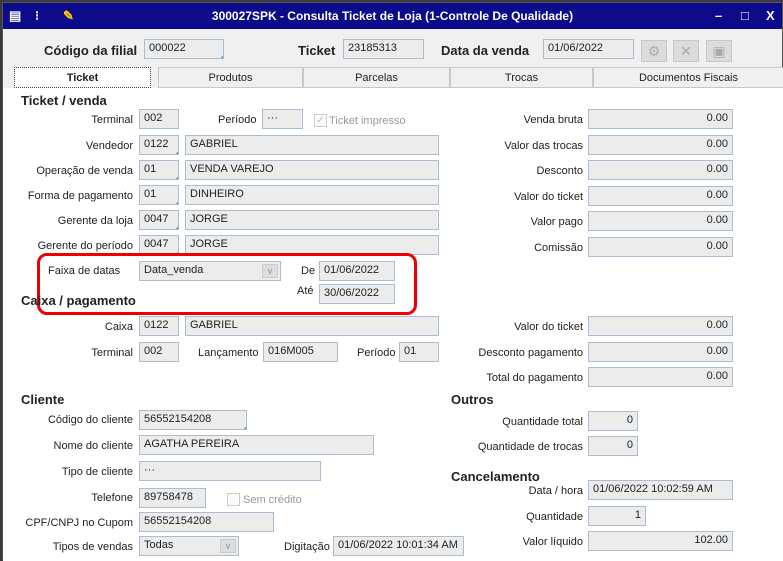 Image resolution: width=783 pixels, height=561 pixels. What do you see at coordinates (548, 196) in the screenshot?
I see `valor-label: Valor do ticket` at bounding box center [548, 196].